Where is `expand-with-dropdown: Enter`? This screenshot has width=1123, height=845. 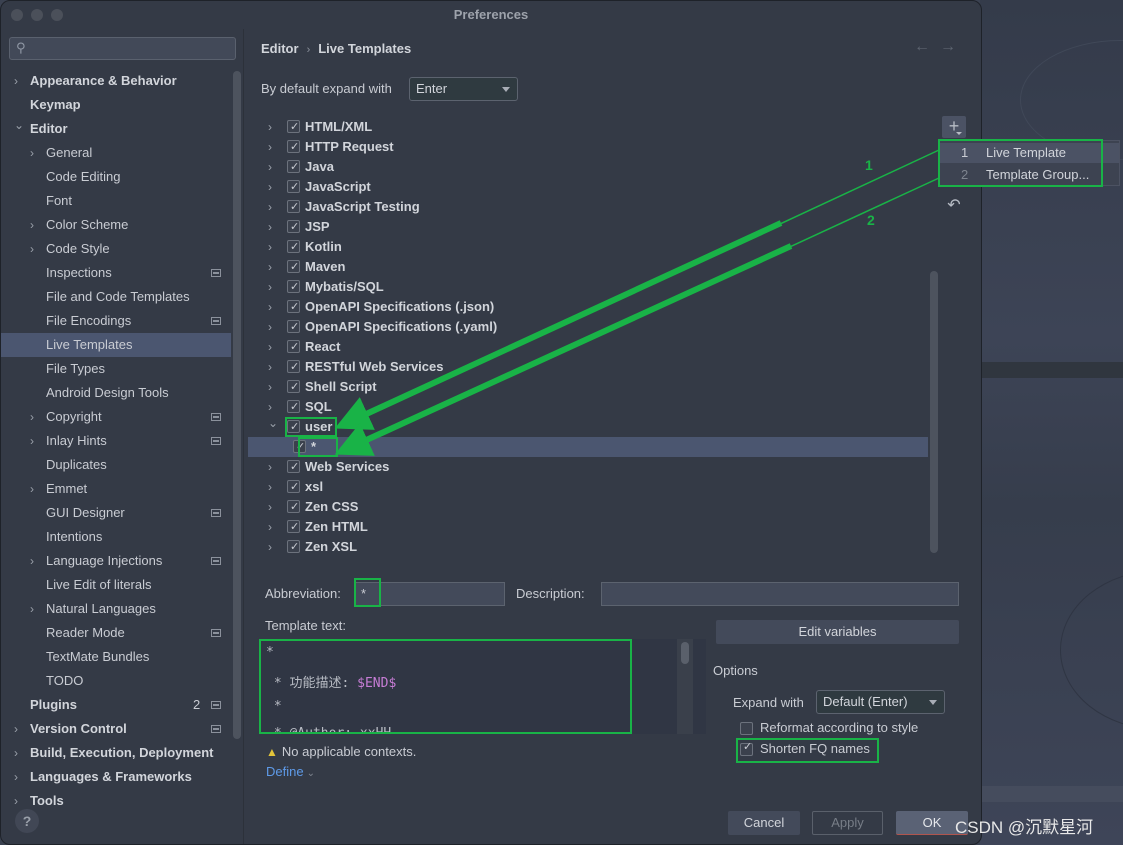
expand-with-dropdown: Enter is located at coordinates (463, 89).